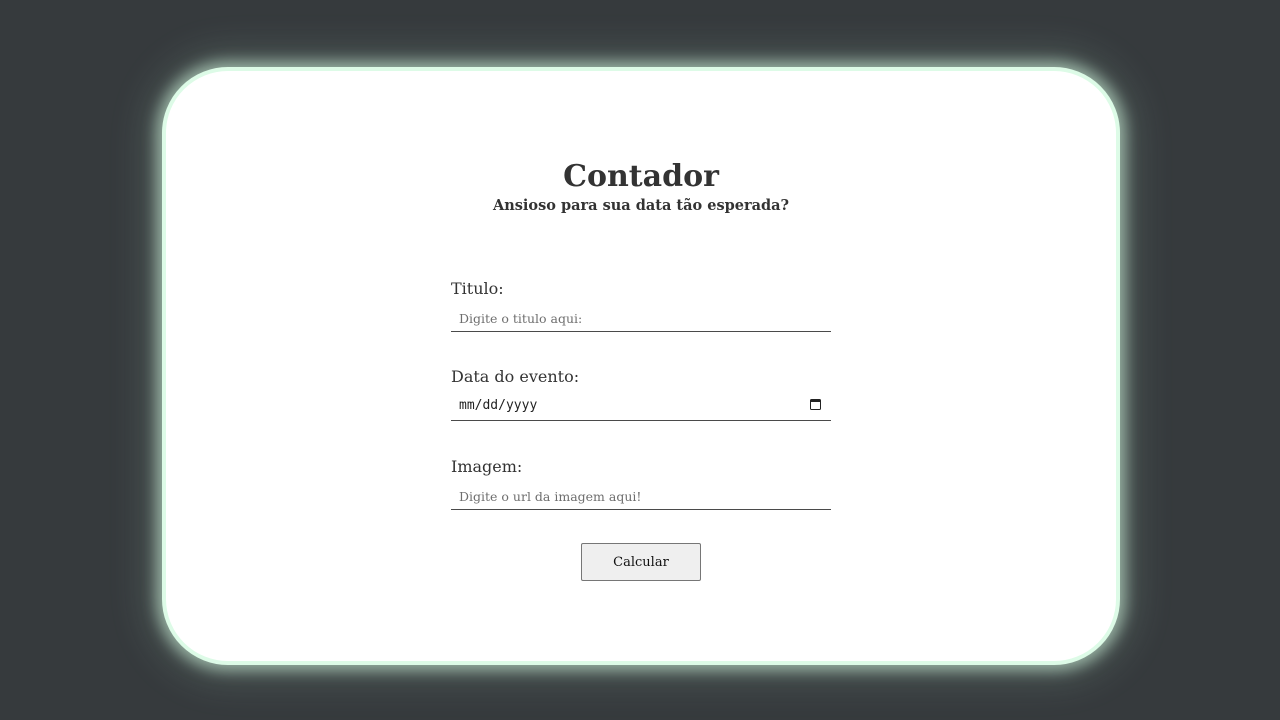 Image resolution: width=1280 pixels, height=720 pixels. I want to click on date-field-group: Data do evento: mm/dd/yyyy, so click(641, 394).